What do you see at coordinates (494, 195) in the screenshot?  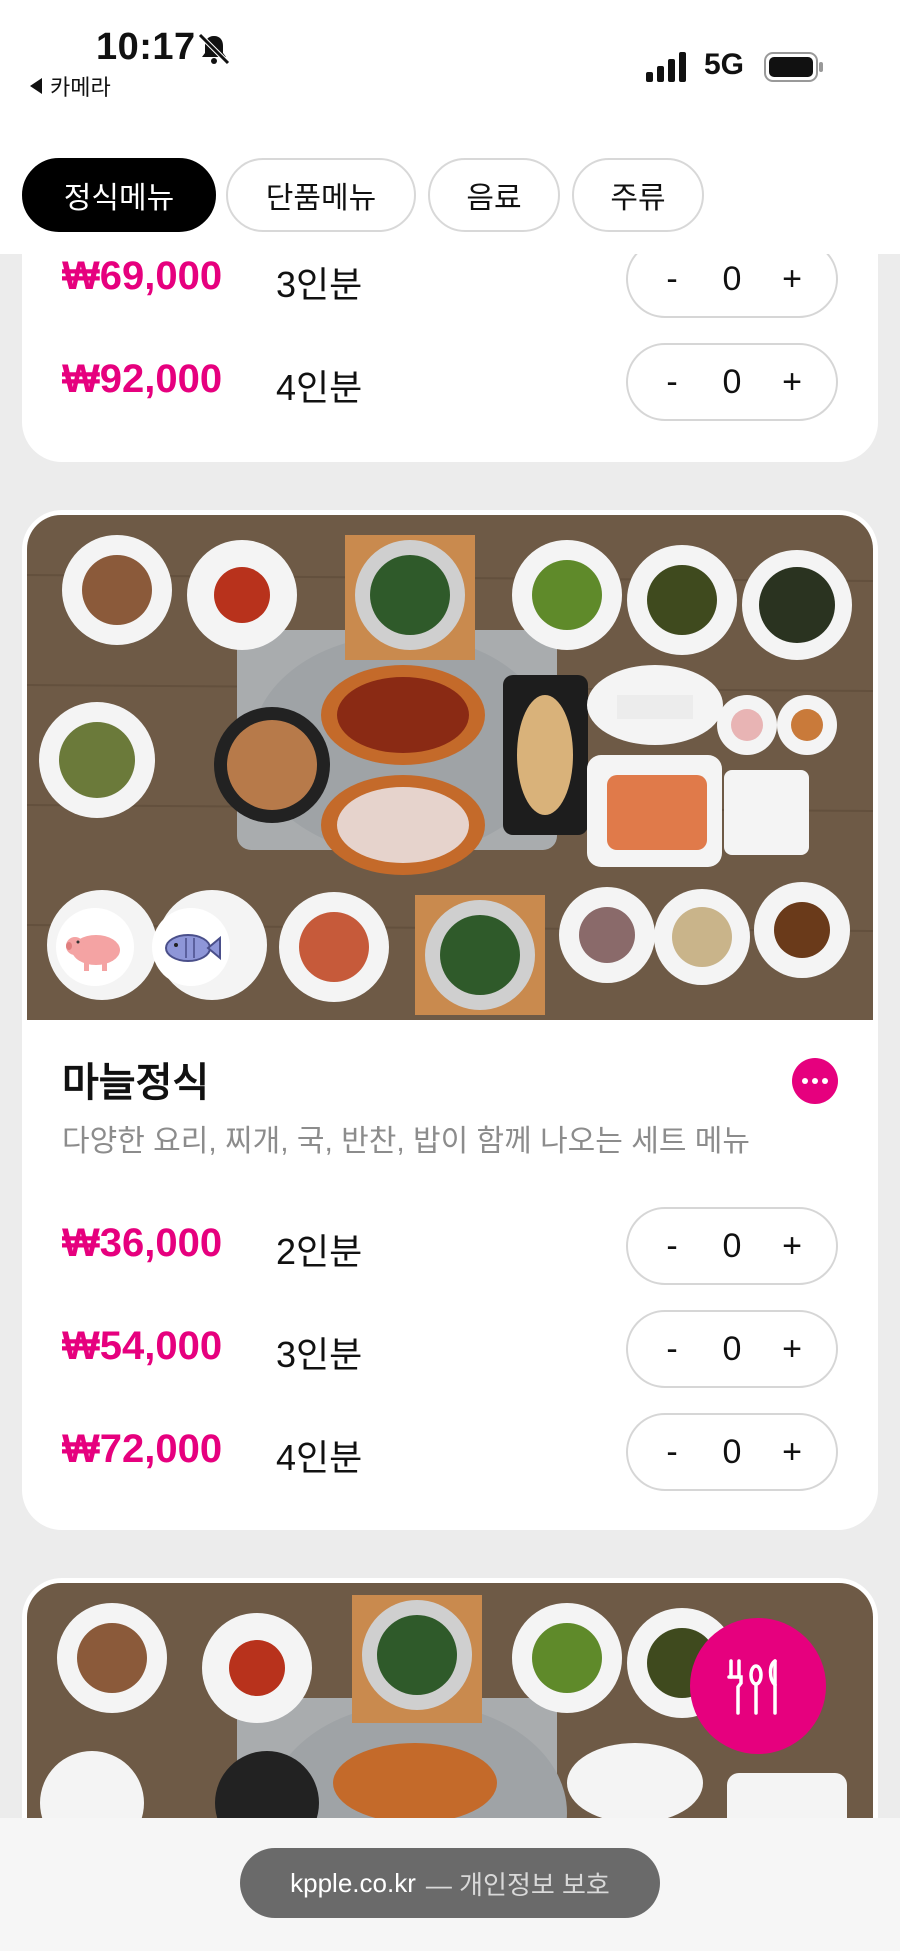 I see `tab-drinks: 음료` at bounding box center [494, 195].